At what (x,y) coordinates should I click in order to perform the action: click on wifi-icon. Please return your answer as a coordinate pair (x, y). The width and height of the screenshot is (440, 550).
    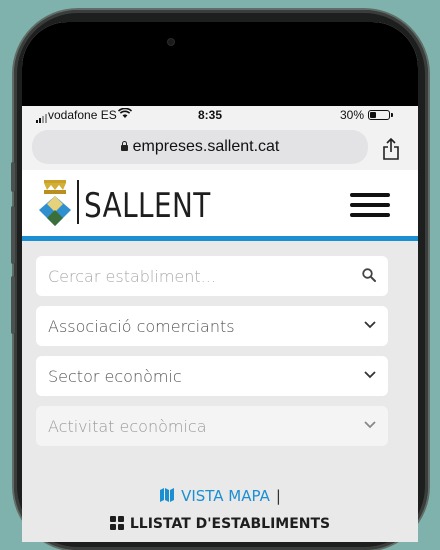
    Looking at the image, I should click on (125, 114).